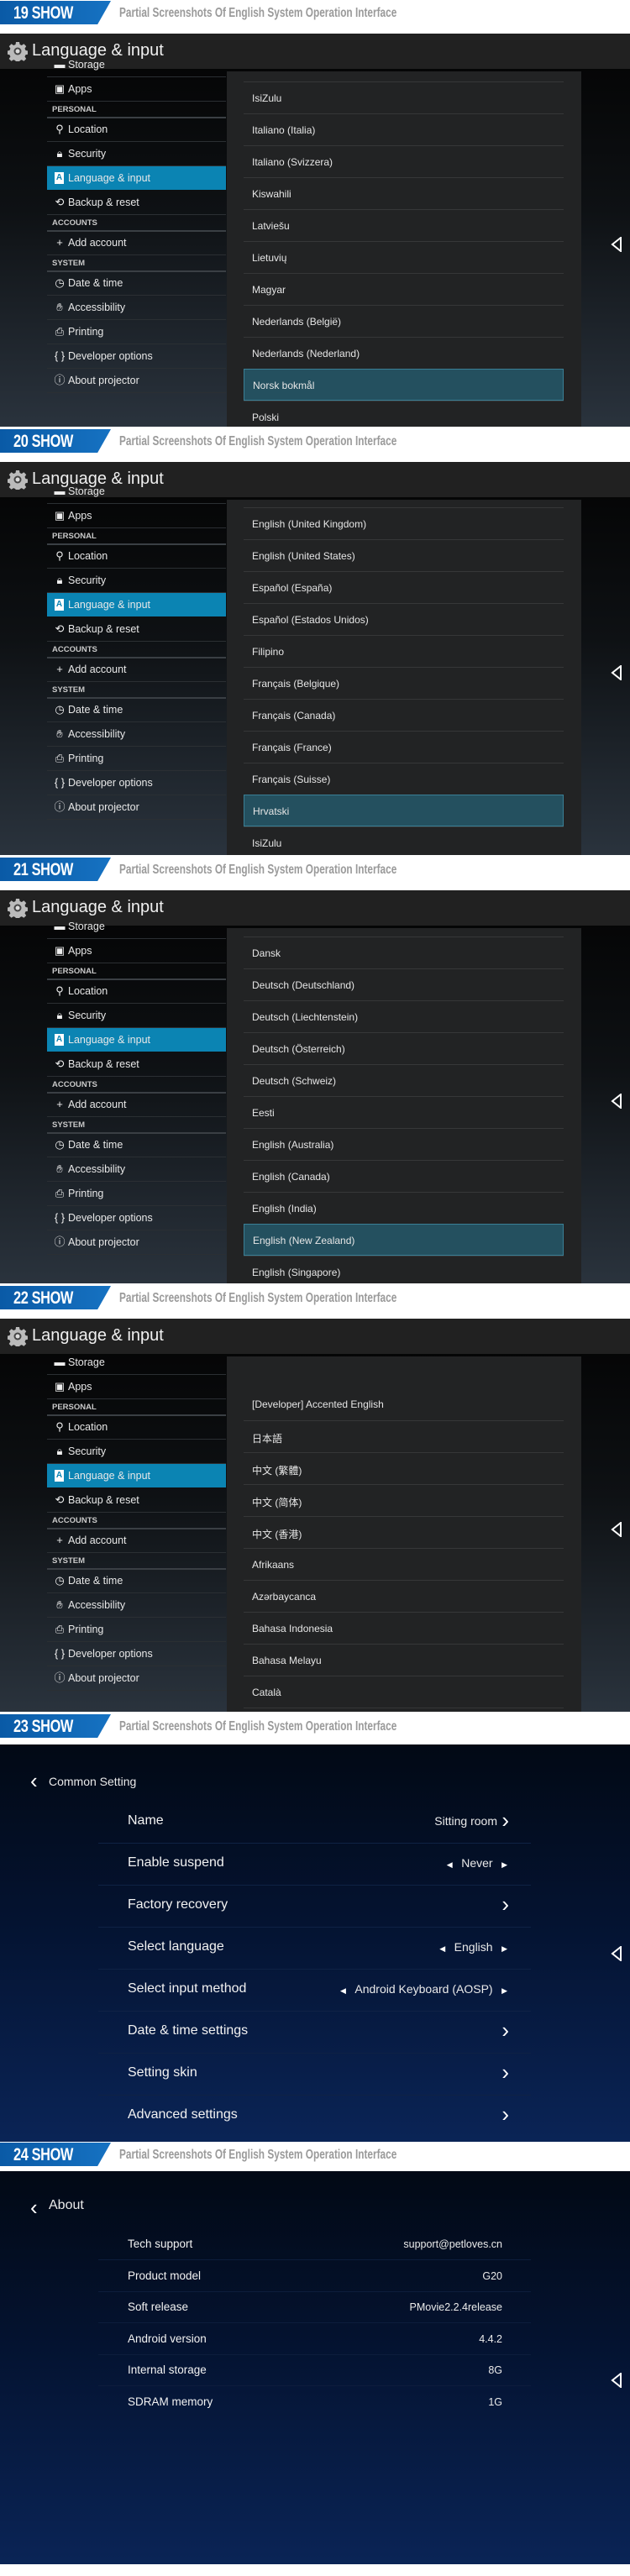  What do you see at coordinates (404, 1048) in the screenshot?
I see `language-option: Deutsch (Österreich)` at bounding box center [404, 1048].